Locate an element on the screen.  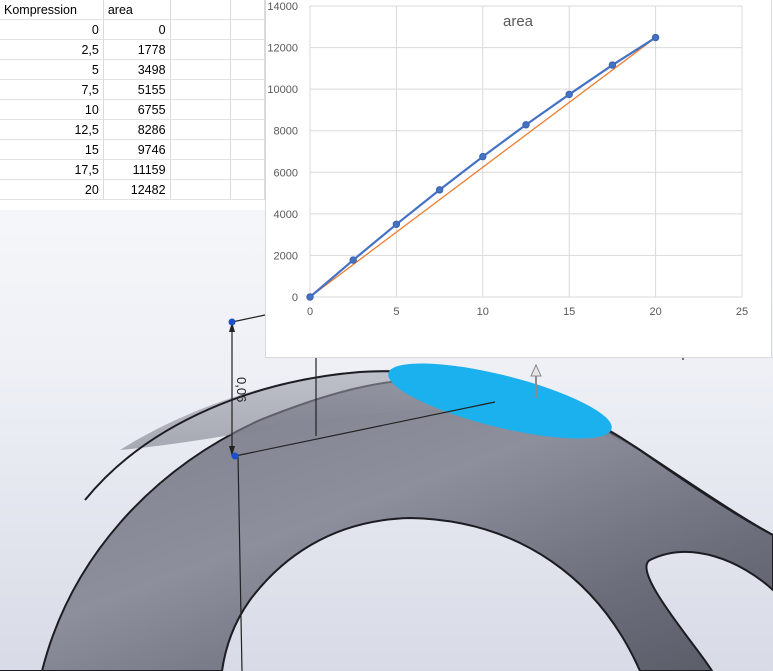
x-tick-label: 10 is located at coordinates (483, 312).